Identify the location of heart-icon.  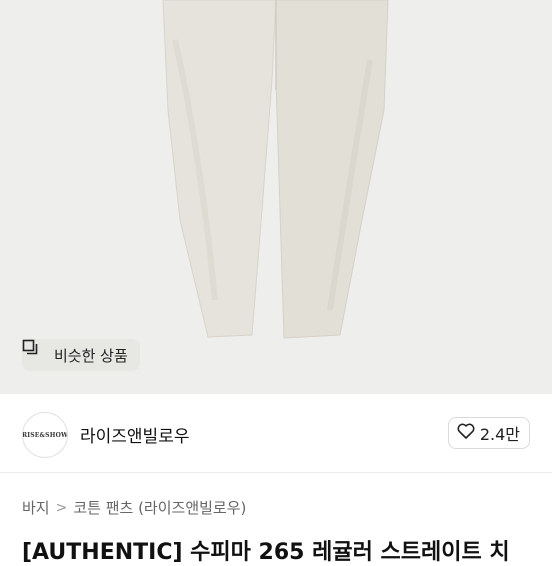
(466, 433).